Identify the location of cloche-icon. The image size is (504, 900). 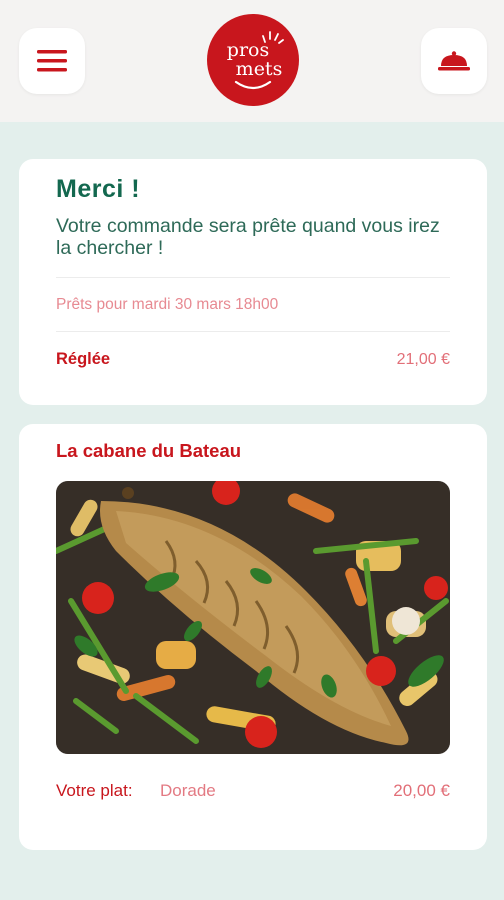
(454, 61).